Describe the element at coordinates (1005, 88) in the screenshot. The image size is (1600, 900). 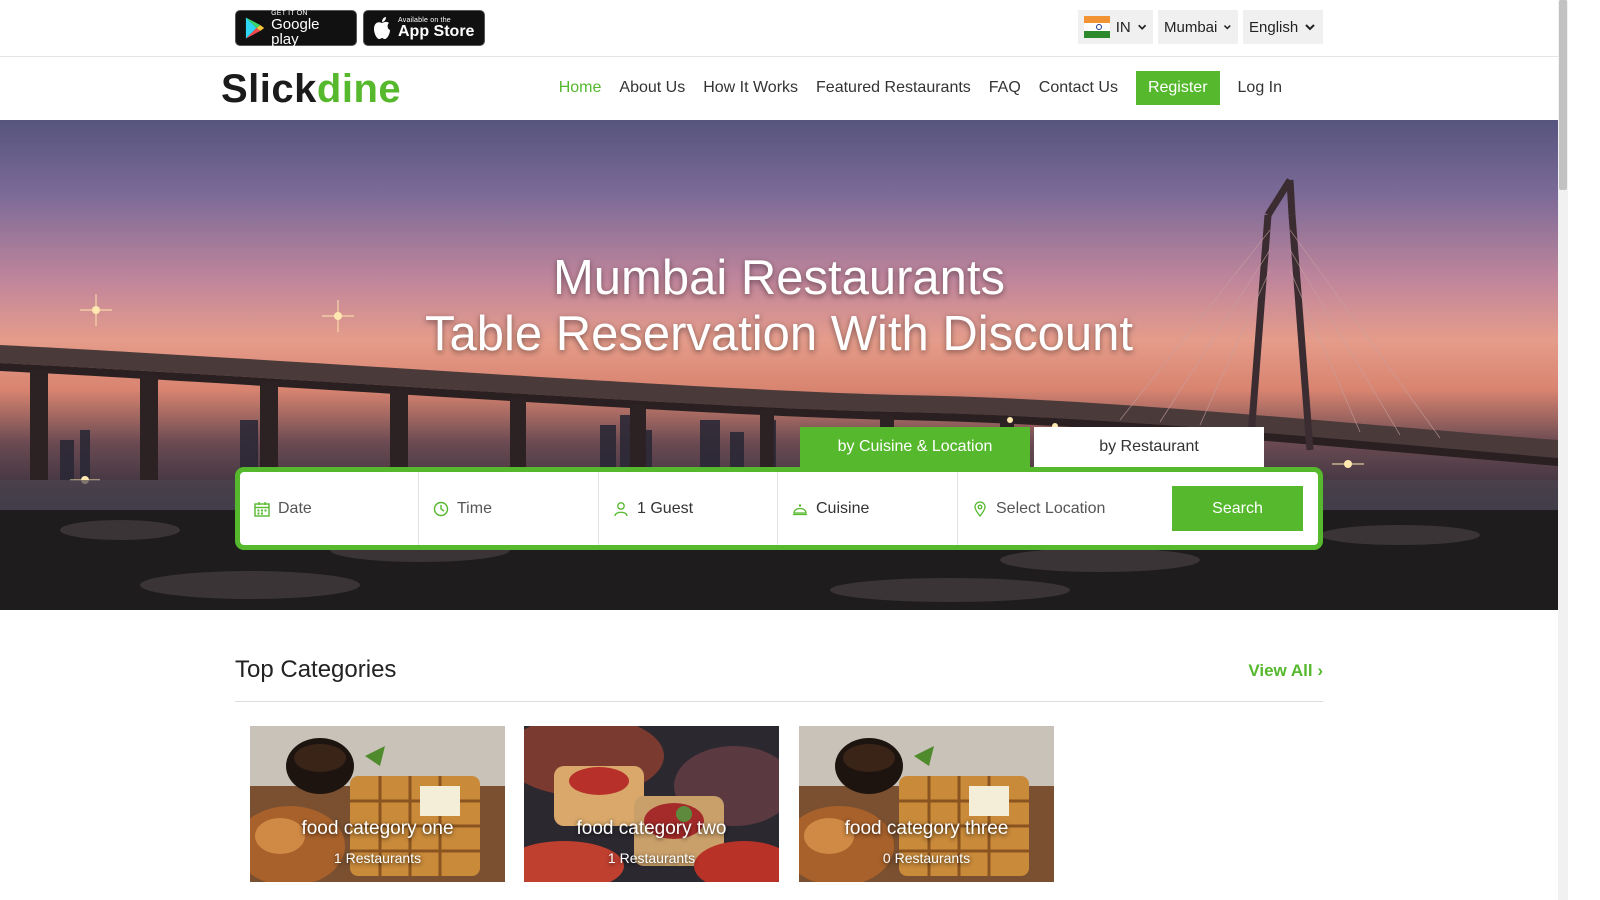
I see `nav-faq: FAQ` at that location.